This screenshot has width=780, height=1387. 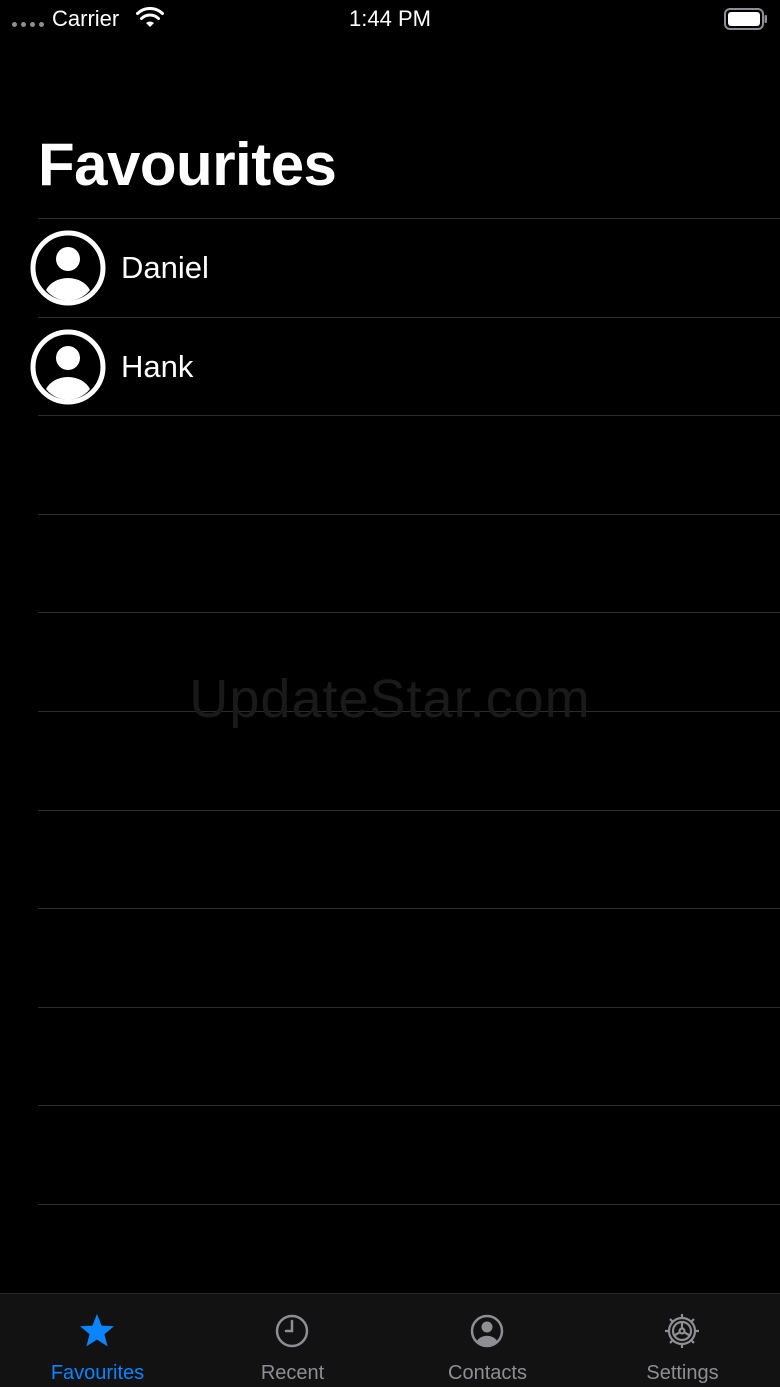 I want to click on battery-icon, so click(x=745, y=19).